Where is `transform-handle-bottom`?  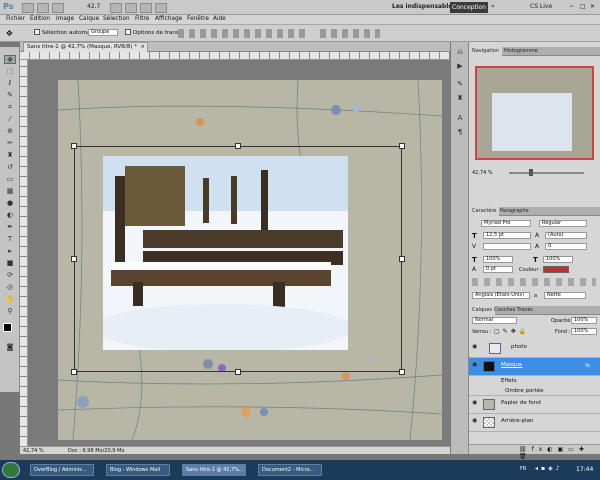 transform-handle-bottom is located at coordinates (238, 372).